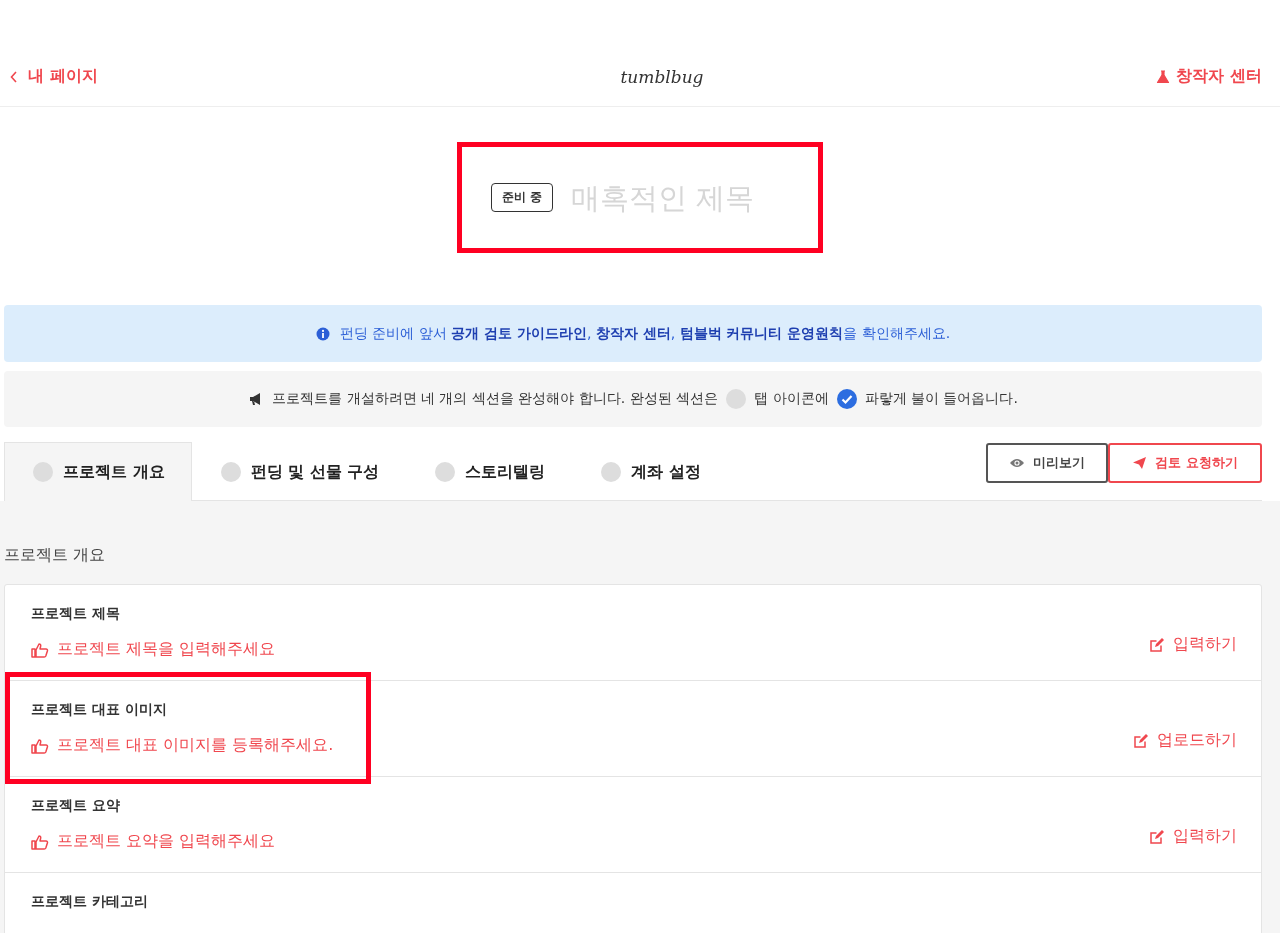  Describe the element at coordinates (76, 614) in the screenshot. I see `field-label: 프로젝트 제목` at that location.